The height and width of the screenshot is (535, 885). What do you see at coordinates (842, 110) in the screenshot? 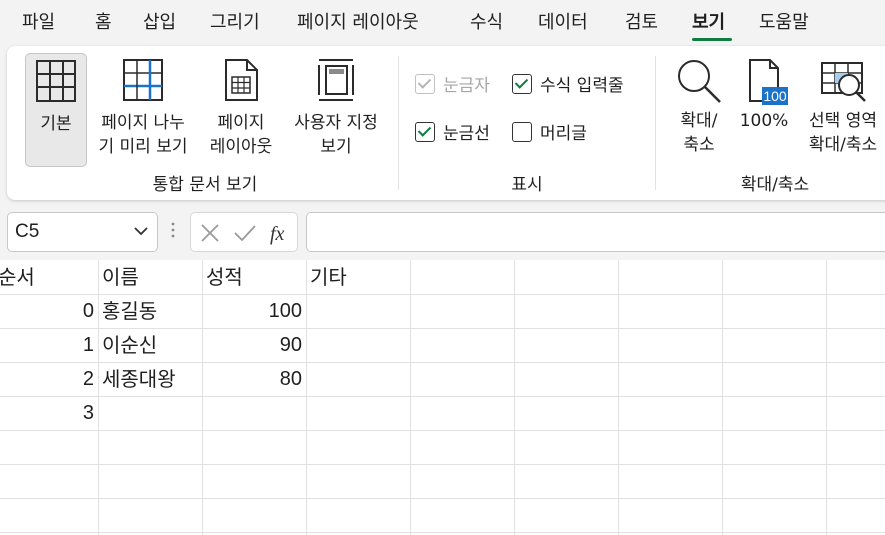
I see `zoom-to-selection-button: 선택 영역 확대/축소` at bounding box center [842, 110].